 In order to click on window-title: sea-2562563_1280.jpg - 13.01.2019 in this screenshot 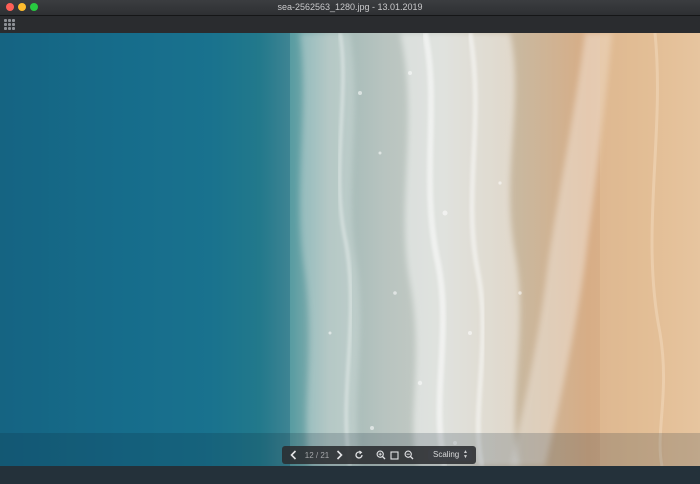, I will do `click(350, 7)`.